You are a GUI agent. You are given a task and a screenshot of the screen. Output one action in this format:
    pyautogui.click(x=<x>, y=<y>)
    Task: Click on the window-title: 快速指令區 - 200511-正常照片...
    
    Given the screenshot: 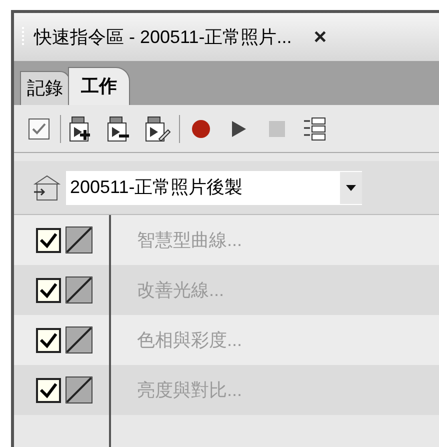 What is the action you would take?
    pyautogui.click(x=163, y=37)
    